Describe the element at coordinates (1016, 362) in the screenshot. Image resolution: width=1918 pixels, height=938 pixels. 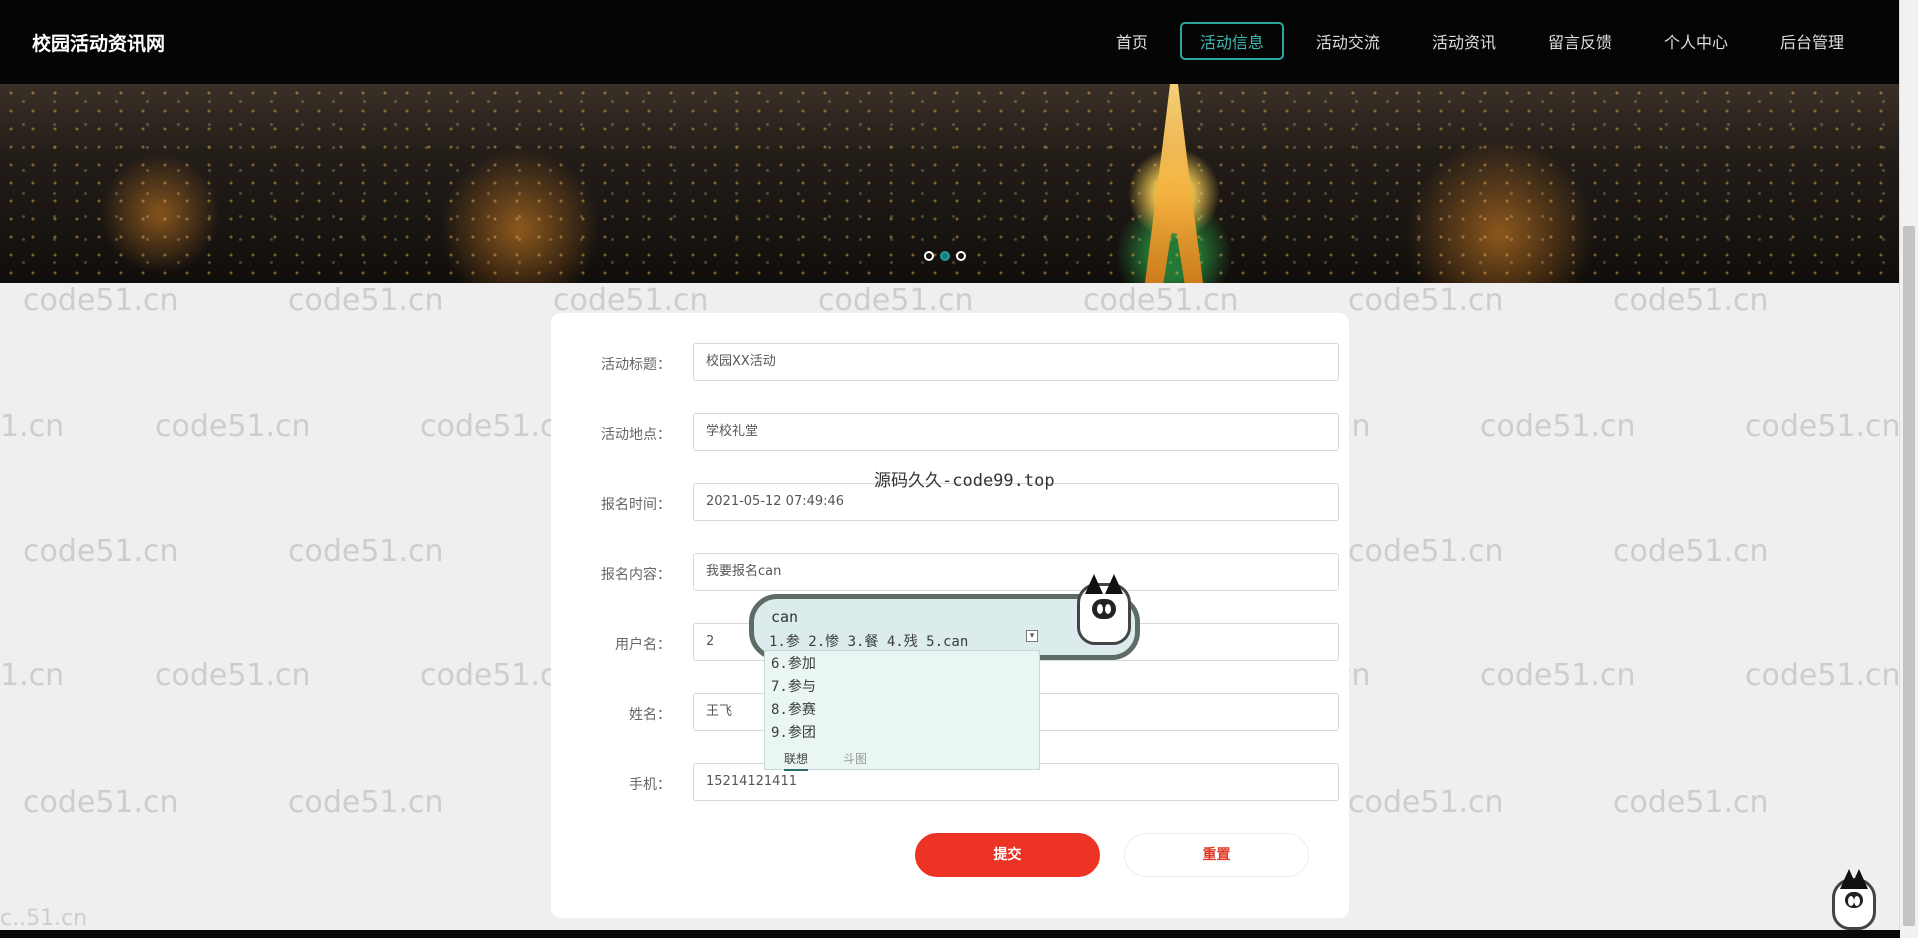
I see `activity-title-input: 校园XX活动` at that location.